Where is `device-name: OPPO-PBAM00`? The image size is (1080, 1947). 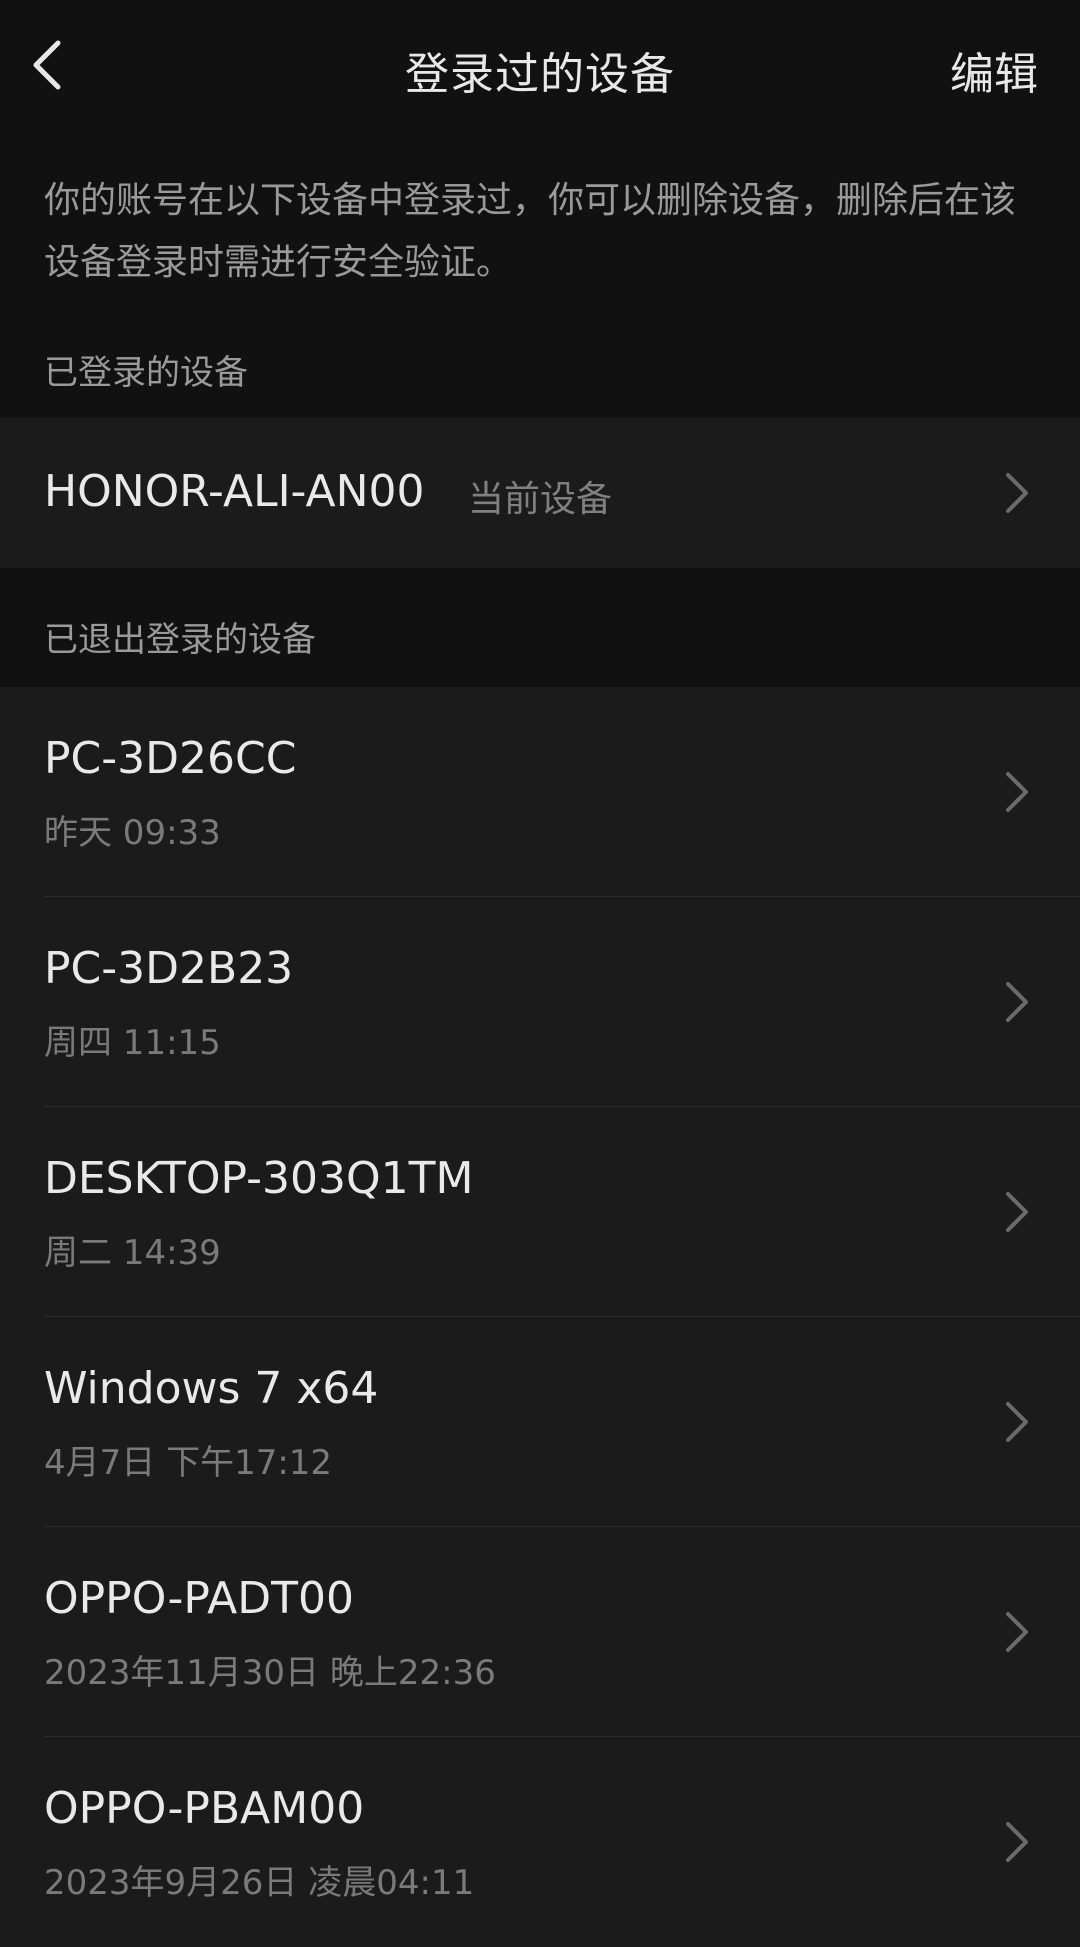
device-name: OPPO-PBAM00 is located at coordinates (204, 1808).